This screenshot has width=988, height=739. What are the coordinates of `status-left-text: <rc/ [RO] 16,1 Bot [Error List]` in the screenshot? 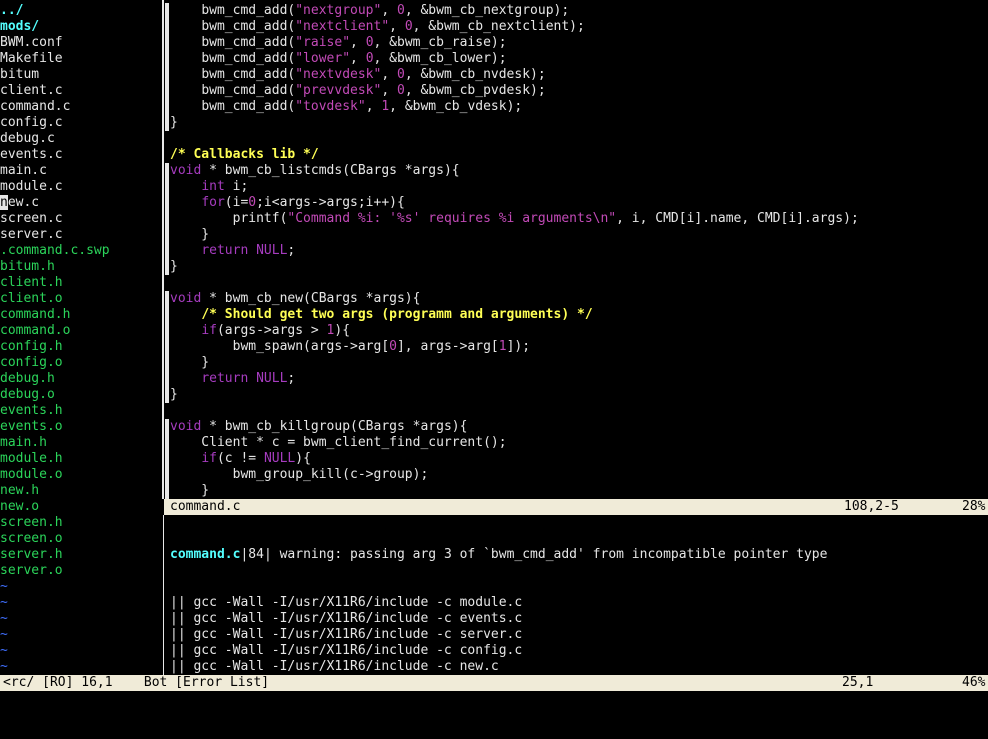 It's located at (136, 682).